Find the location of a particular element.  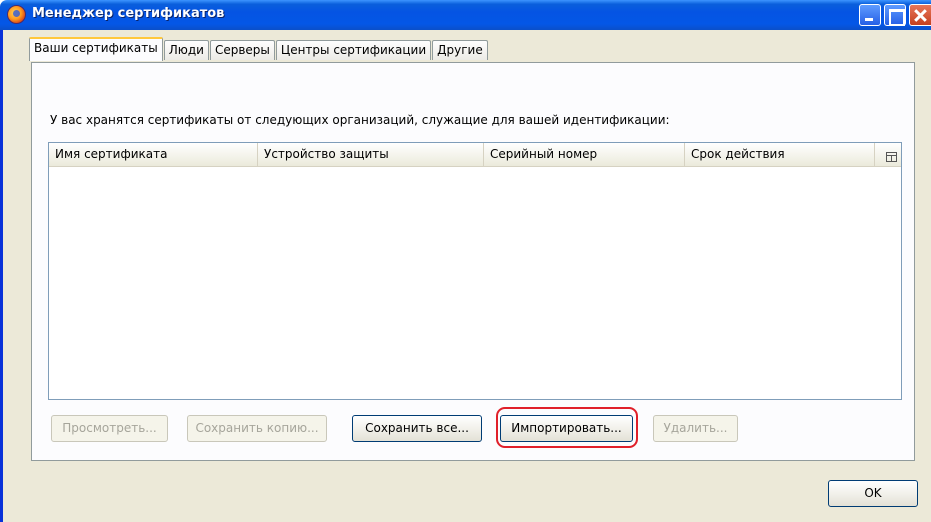

tab-authorities: Центры сертификации is located at coordinates (353, 50).